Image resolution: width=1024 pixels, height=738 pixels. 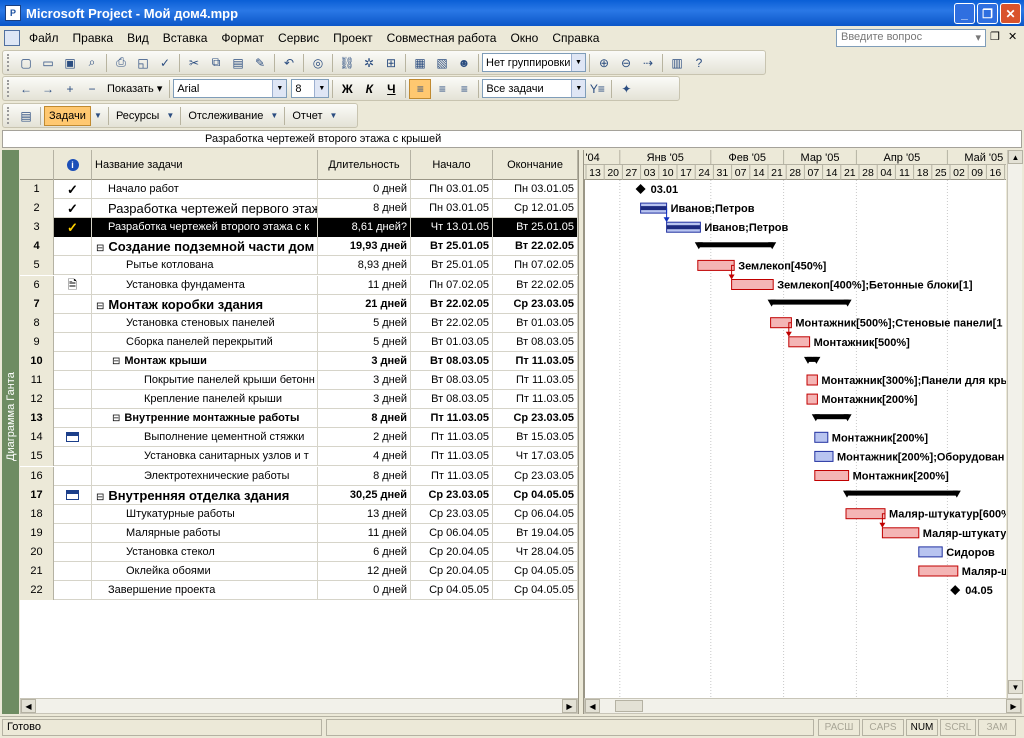 What do you see at coordinates (205, 285) in the screenshot?
I see `task-name: Установка фундамента` at bounding box center [205, 285].